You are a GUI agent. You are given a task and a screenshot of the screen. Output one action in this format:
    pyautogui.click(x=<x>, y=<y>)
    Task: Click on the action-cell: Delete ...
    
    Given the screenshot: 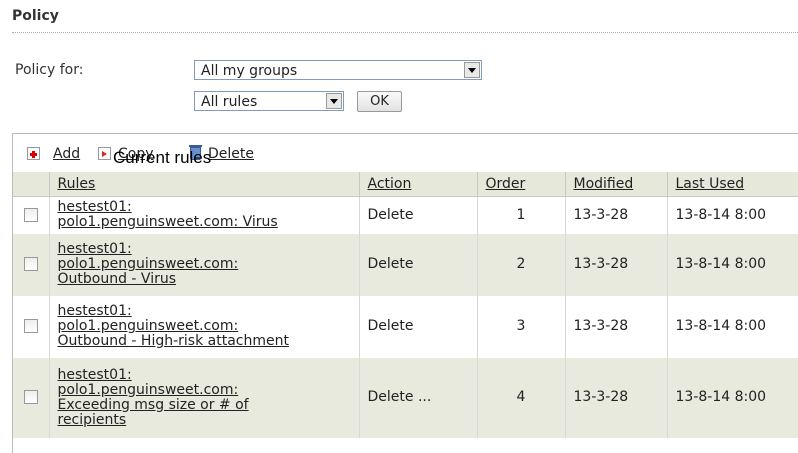 What is the action you would take?
    pyautogui.click(x=418, y=397)
    